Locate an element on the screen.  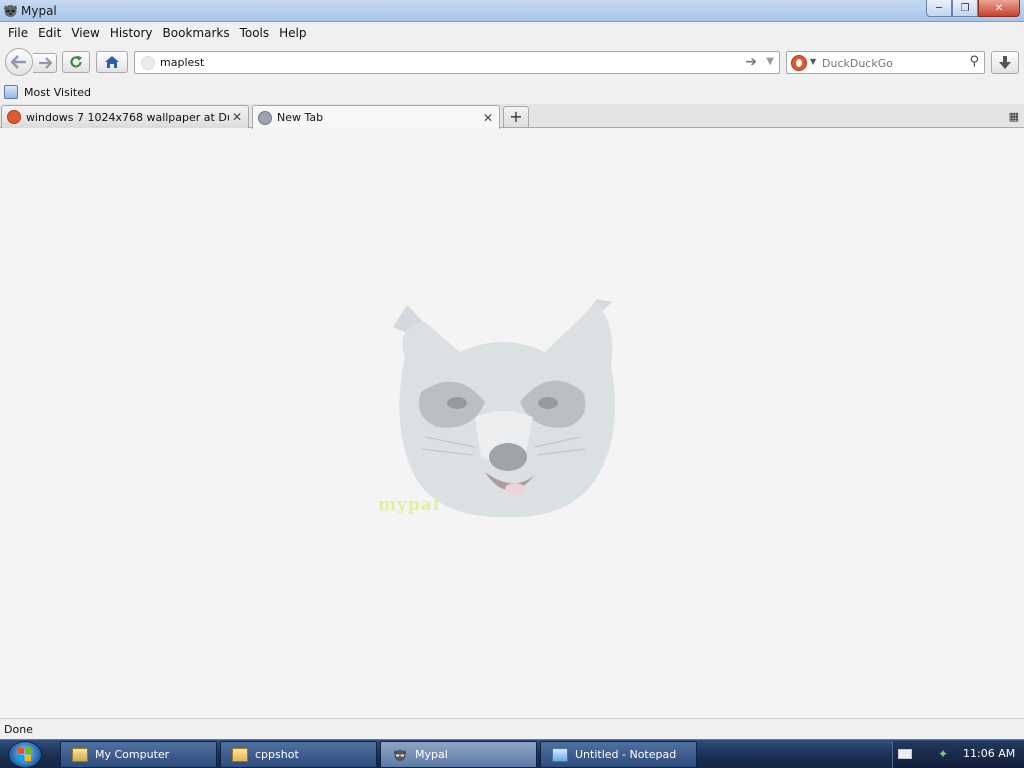
minimize-icon: ─ is located at coordinates (939, 8).